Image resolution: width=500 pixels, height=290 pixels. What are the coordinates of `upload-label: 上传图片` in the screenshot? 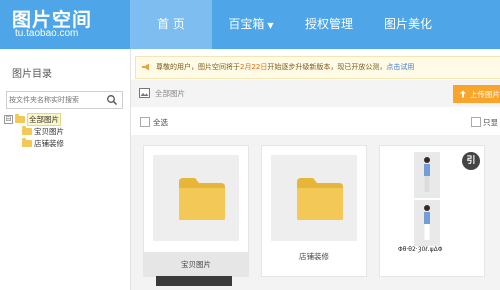 It's located at (485, 94).